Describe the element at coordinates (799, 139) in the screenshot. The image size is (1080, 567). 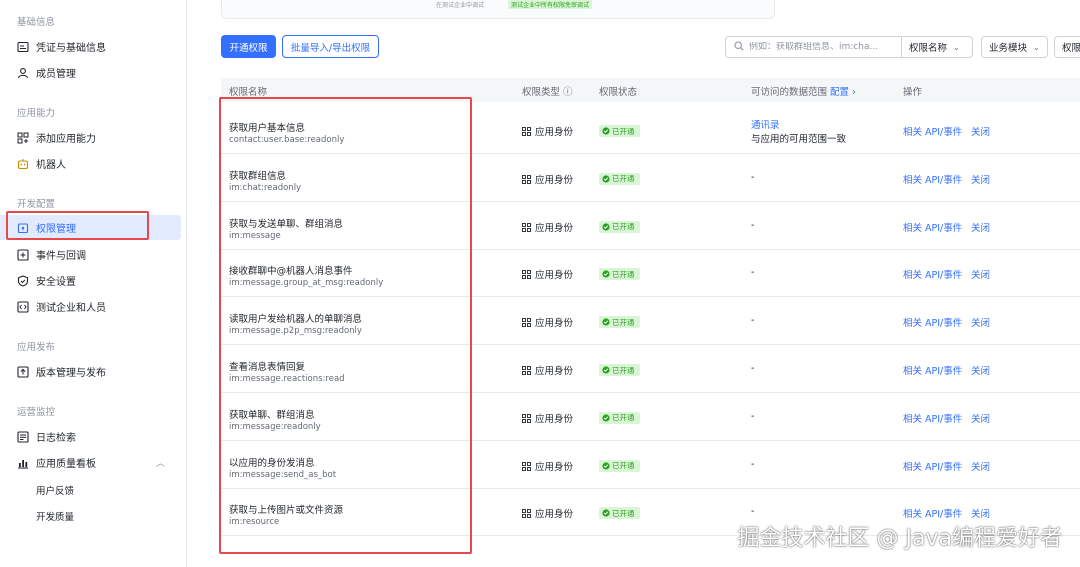
I see `scope-note: 与应用的可用范围一致` at that location.